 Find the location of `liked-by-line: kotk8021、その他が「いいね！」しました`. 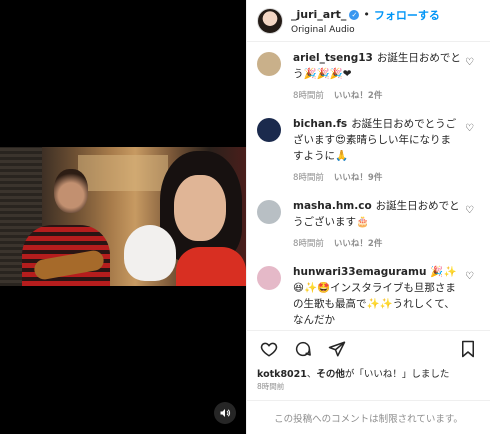

liked-by-line: kotk8021、その他が「いいね！」しました is located at coordinates (368, 373).